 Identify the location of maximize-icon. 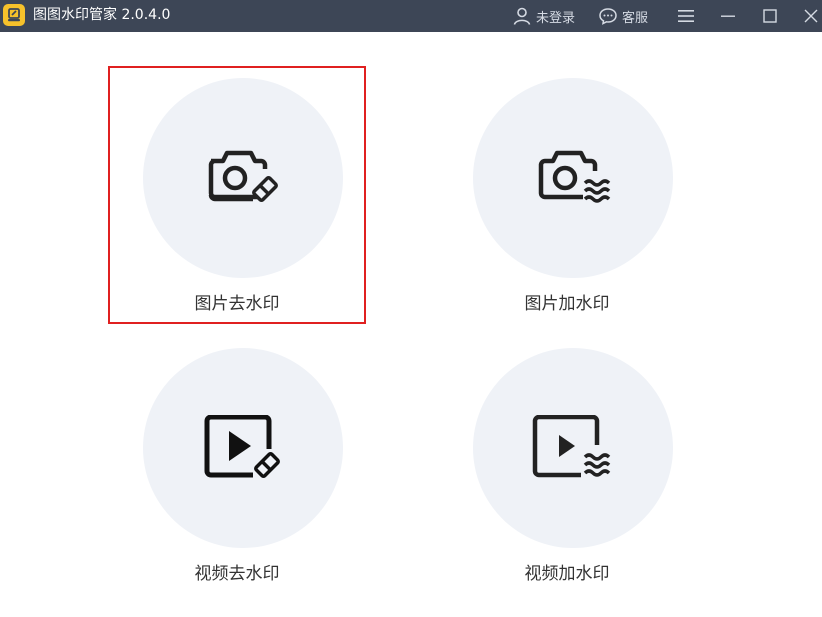
(770, 16).